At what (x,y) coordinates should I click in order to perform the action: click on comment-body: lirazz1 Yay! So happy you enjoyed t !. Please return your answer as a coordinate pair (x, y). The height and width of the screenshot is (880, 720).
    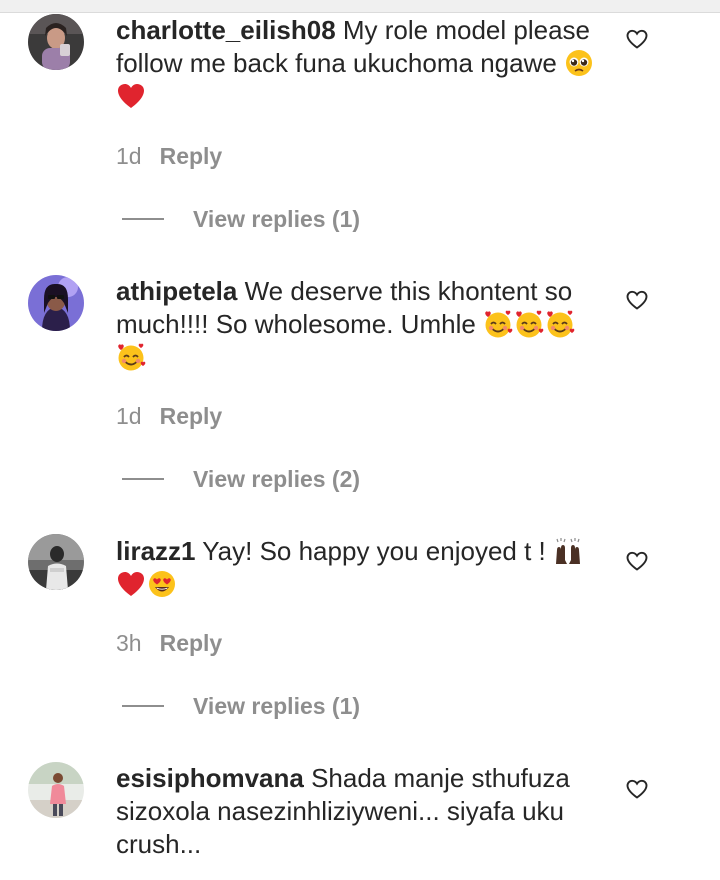
    Looking at the image, I should click on (358, 568).